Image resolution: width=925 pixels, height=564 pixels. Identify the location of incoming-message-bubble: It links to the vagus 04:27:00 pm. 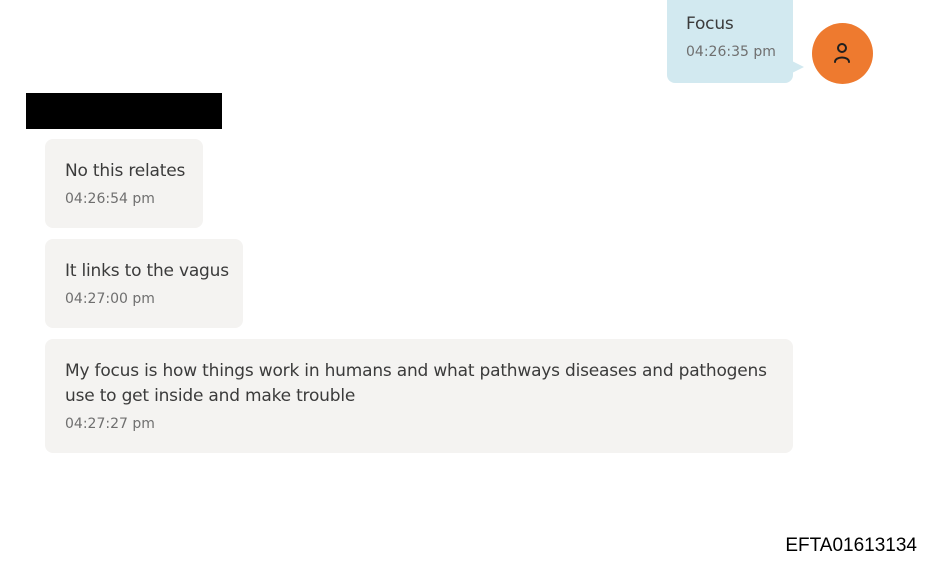
(144, 283).